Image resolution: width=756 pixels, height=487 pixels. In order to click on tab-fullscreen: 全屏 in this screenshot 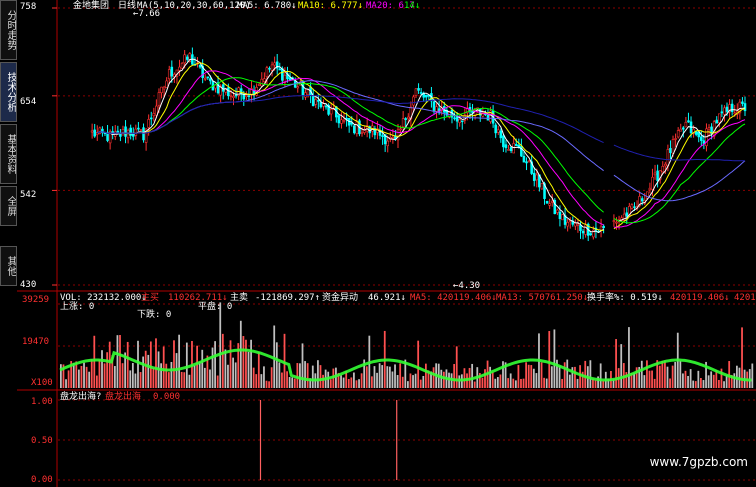, I will do `click(8, 206)`.